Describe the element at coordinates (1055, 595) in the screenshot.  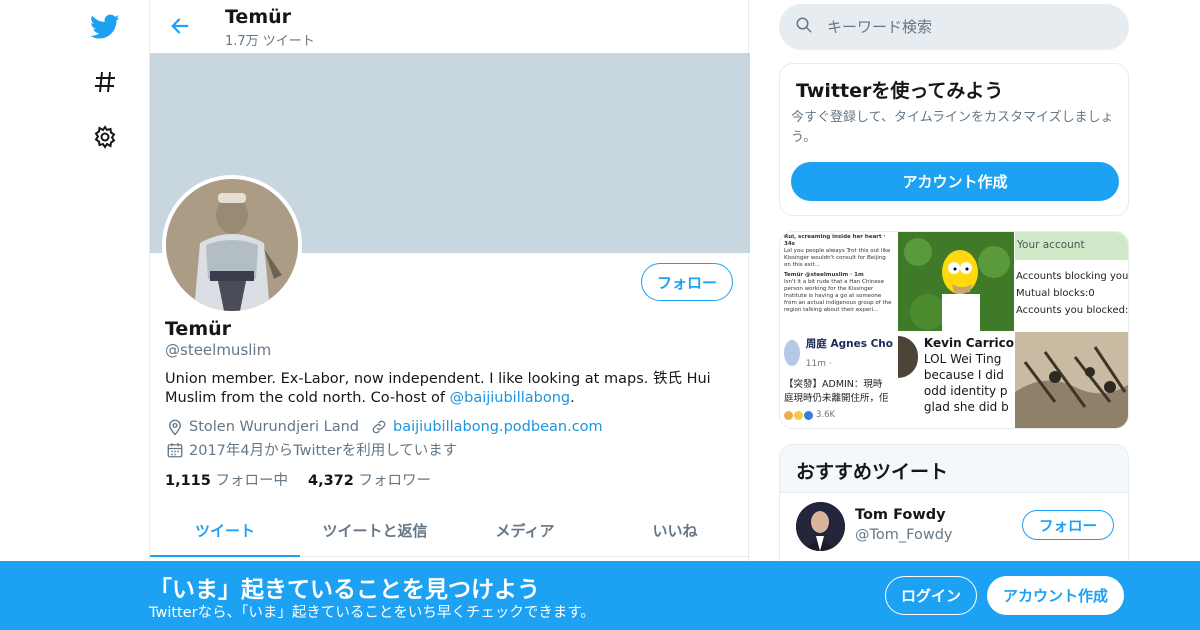
I see `signup-button: アカウント作成` at that location.